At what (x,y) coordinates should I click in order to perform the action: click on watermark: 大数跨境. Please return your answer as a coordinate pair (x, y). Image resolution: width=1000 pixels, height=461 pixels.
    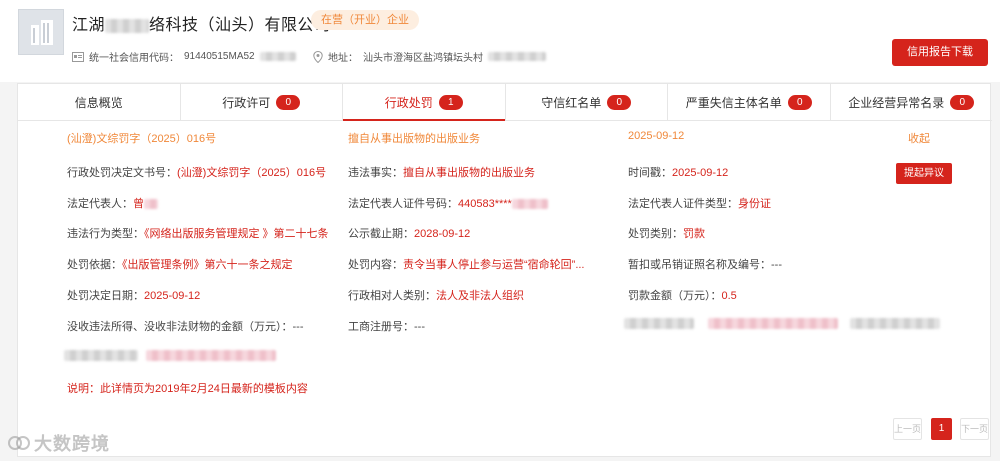
    Looking at the image, I should click on (59, 443).